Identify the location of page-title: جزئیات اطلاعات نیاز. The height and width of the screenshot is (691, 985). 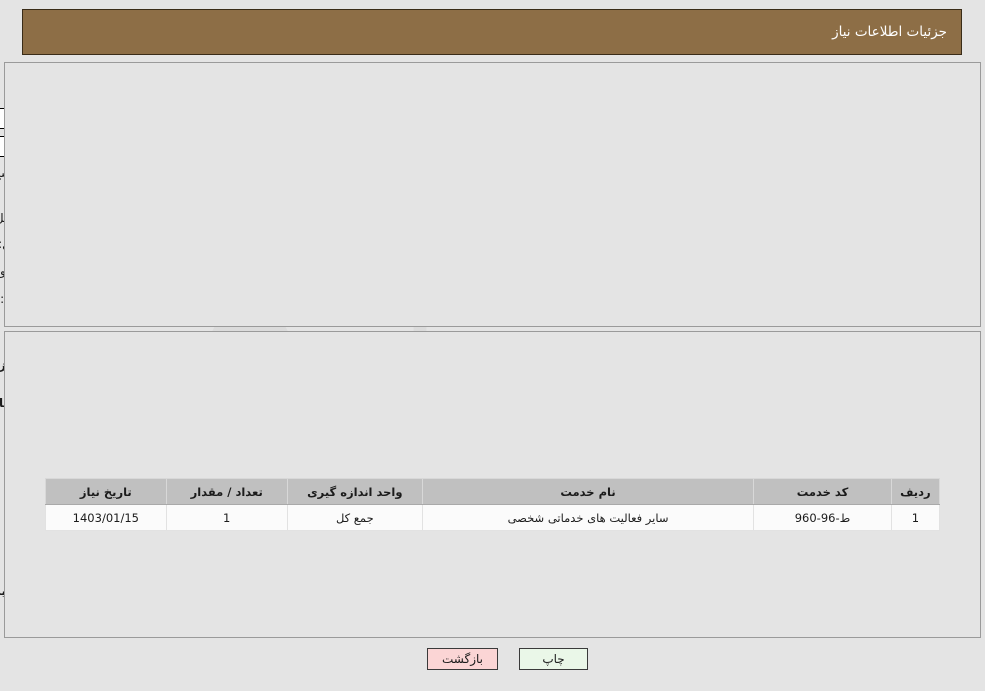
(889, 32).